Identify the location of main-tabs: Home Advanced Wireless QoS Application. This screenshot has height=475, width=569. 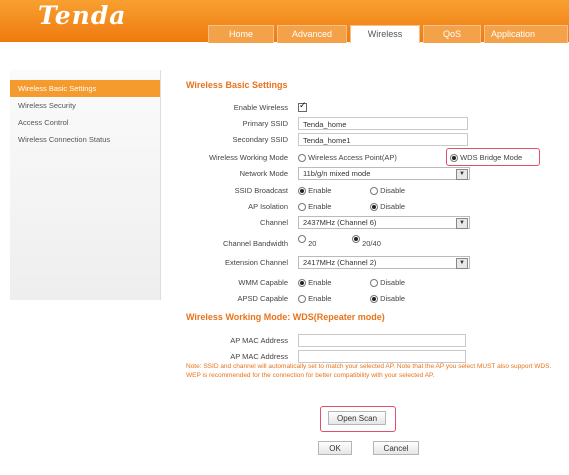
(388, 34).